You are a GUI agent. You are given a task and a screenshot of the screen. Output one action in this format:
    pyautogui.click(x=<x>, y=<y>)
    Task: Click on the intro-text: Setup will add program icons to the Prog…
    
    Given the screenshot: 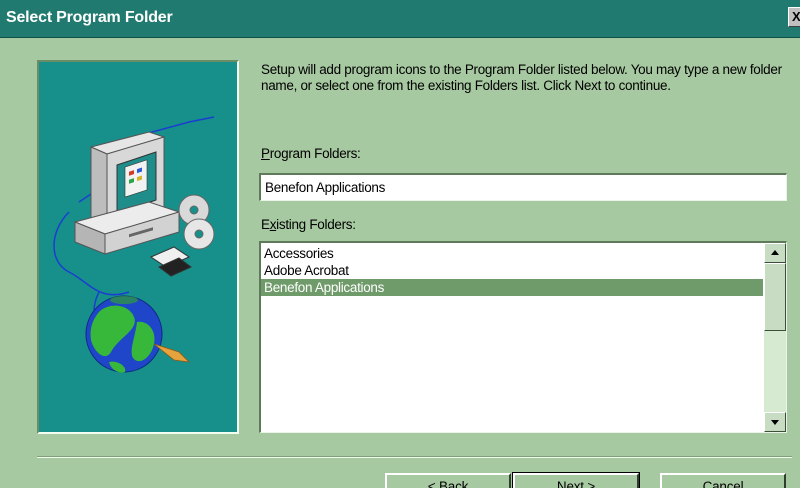 What is the action you would take?
    pyautogui.click(x=521, y=77)
    